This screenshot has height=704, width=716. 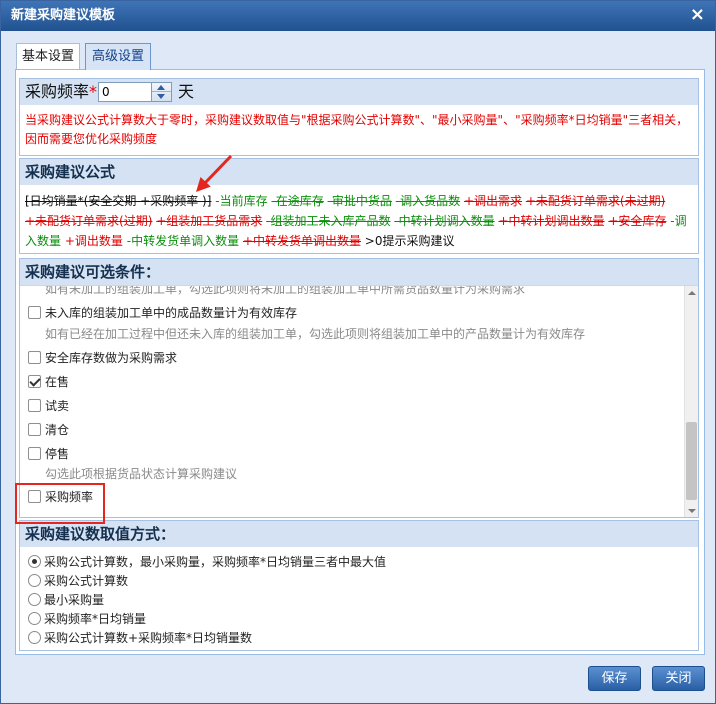 What do you see at coordinates (161, 96) in the screenshot?
I see `spinner-down-icon` at bounding box center [161, 96].